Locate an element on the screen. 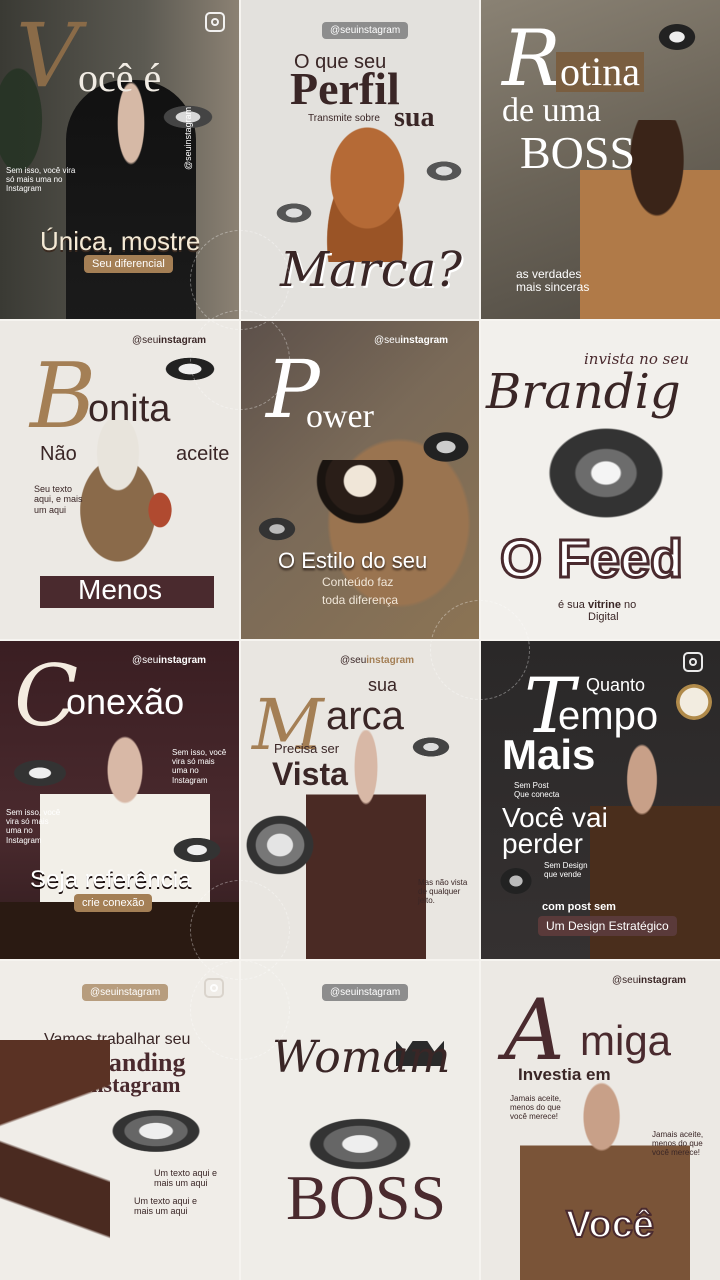  line-2: O Estilo do seu is located at coordinates (353, 560).